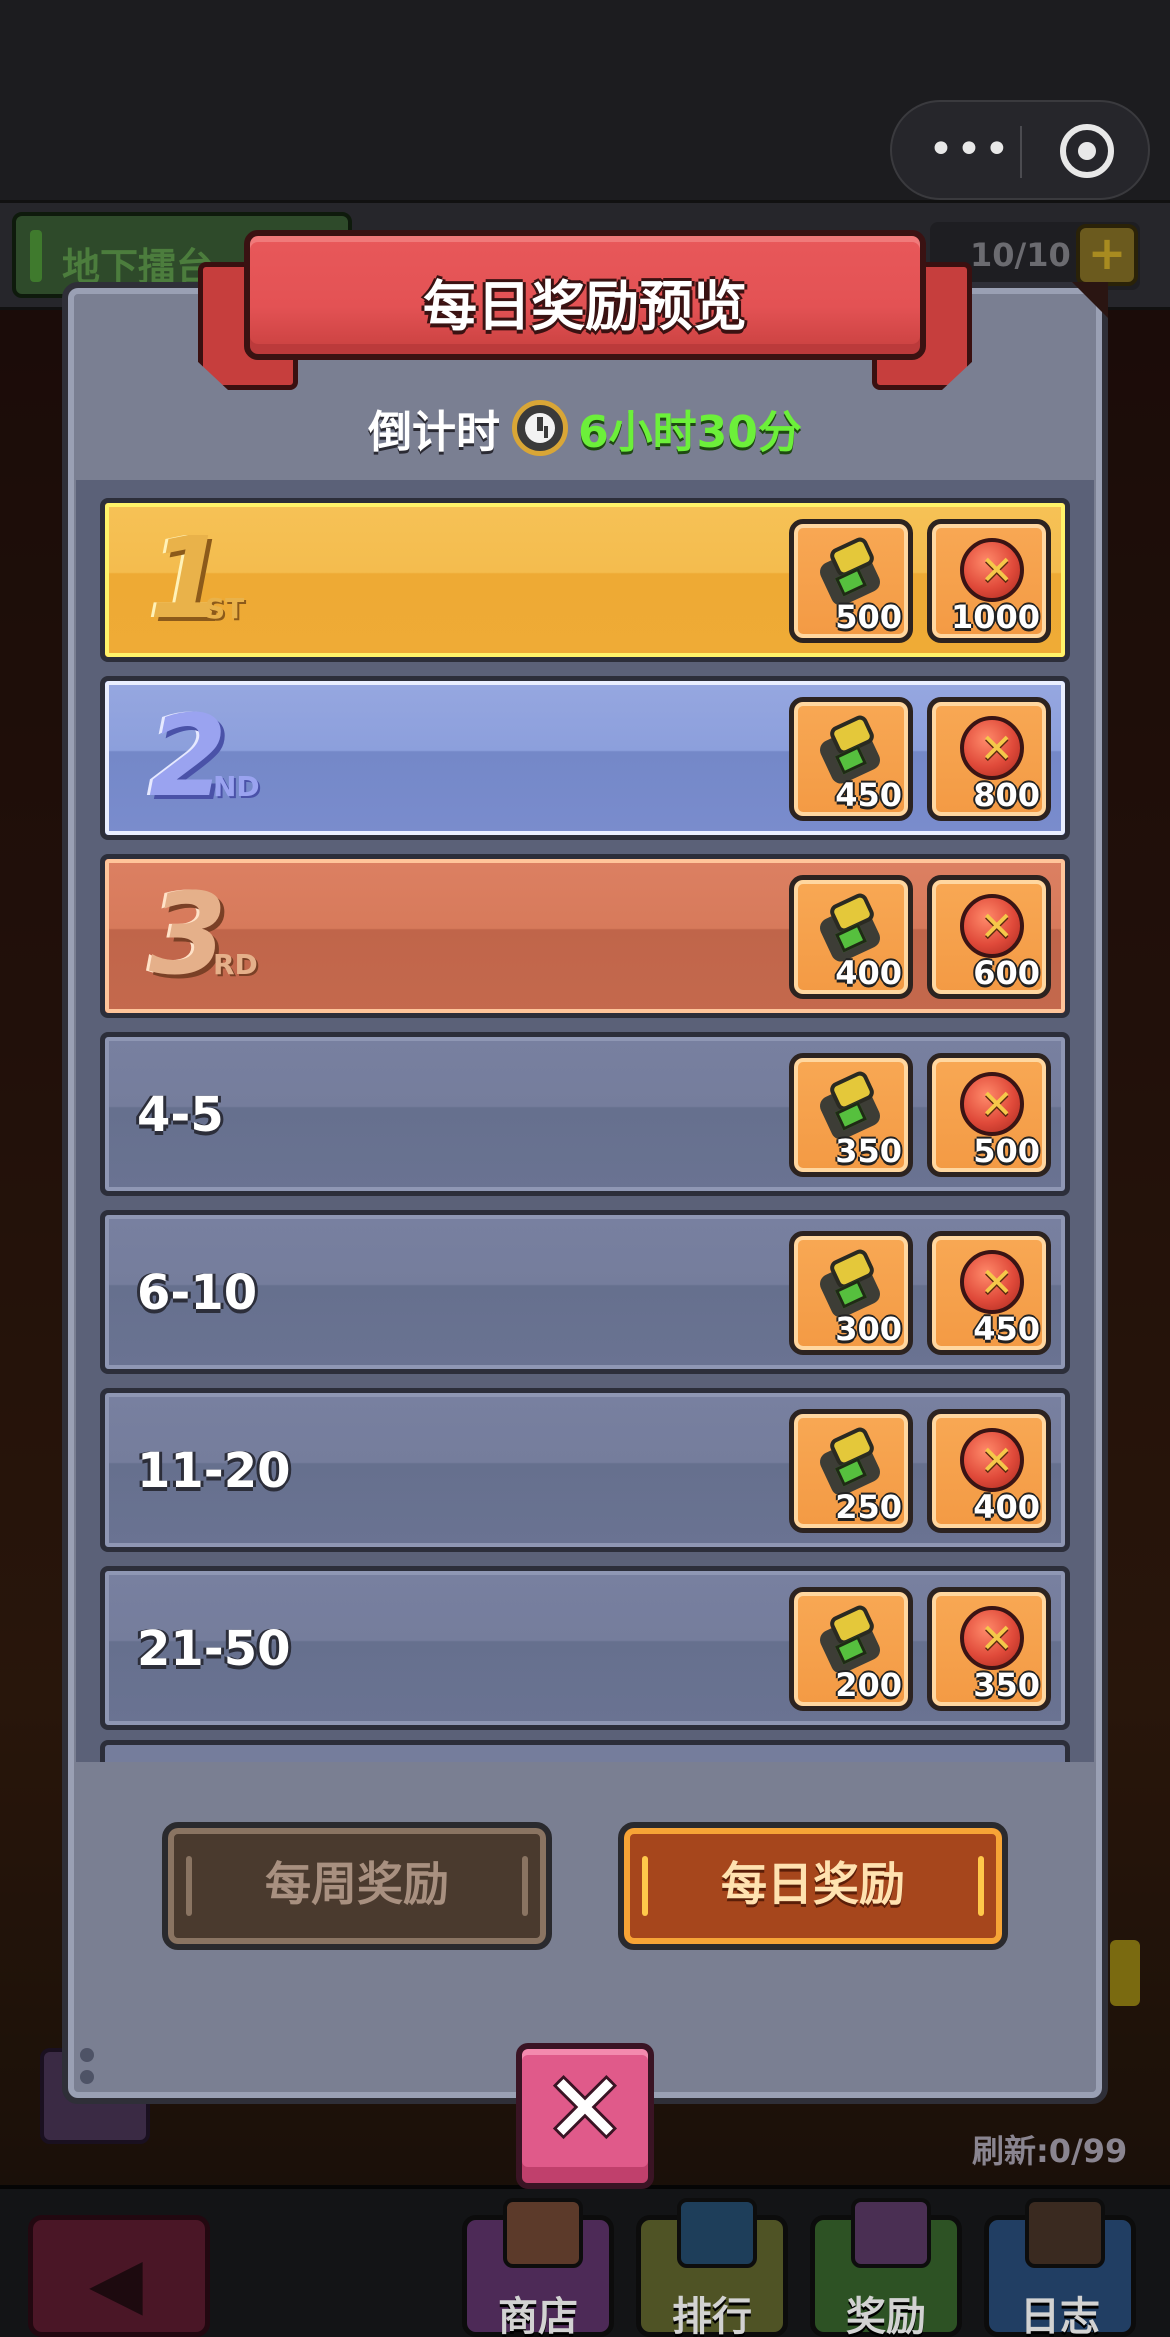 The width and height of the screenshot is (1170, 2337). I want to click on token-reward: ✕ 450, so click(989, 1293).